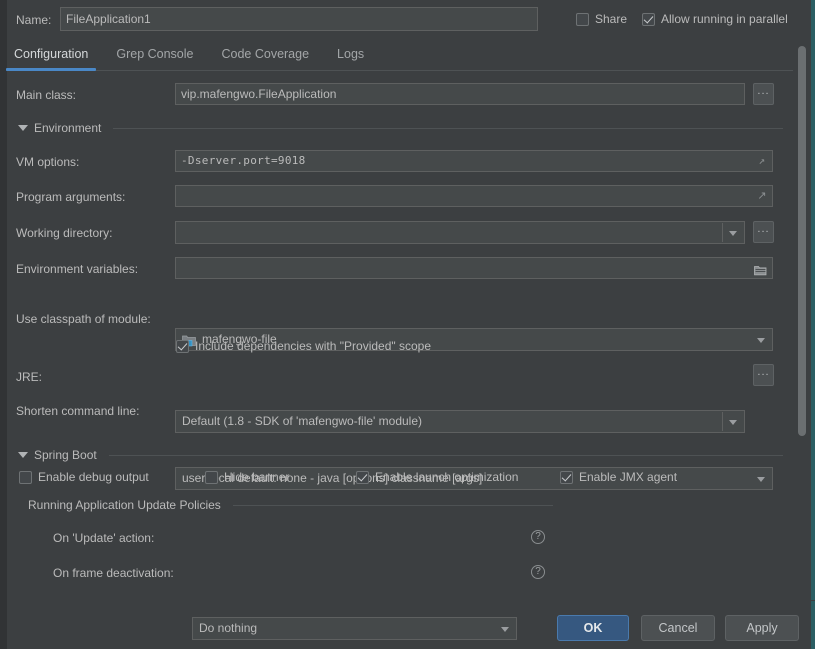  I want to click on environment-variables-input, so click(474, 268).